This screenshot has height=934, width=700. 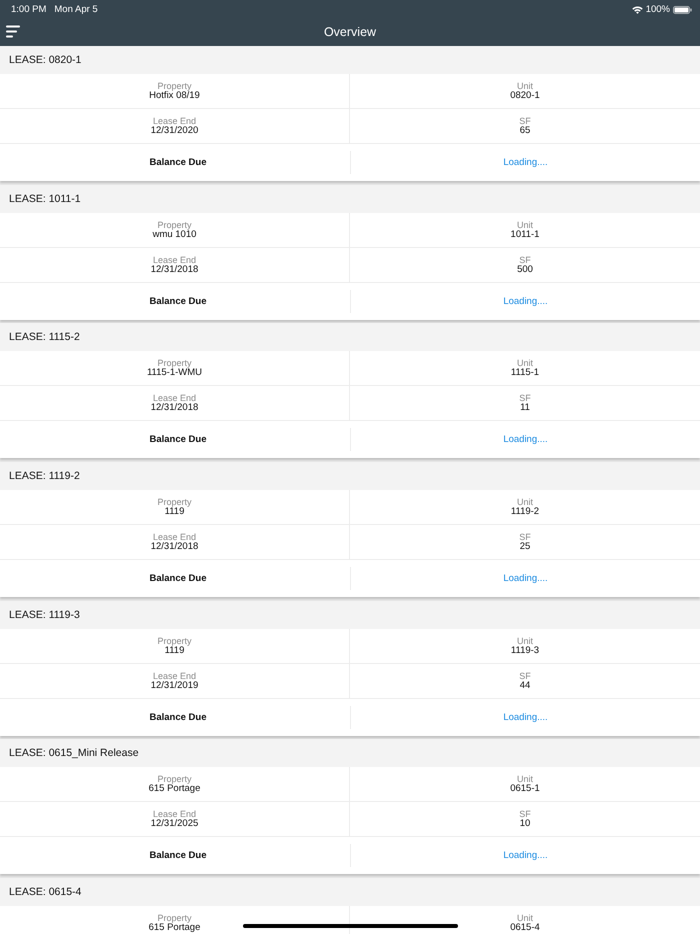 I want to click on field-value: 65, so click(x=525, y=131).